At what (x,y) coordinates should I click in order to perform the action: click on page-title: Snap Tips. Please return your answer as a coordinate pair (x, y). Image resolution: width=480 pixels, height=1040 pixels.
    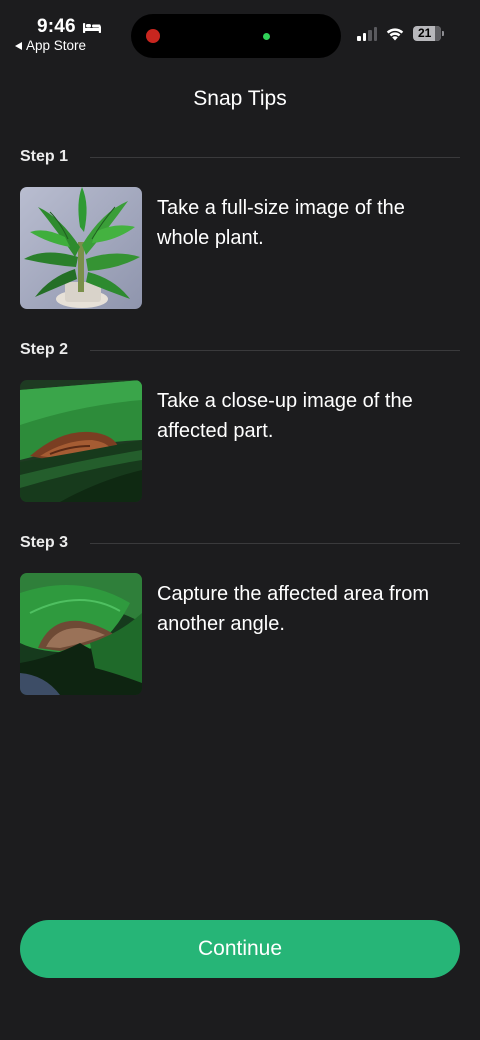
    Looking at the image, I should click on (240, 98).